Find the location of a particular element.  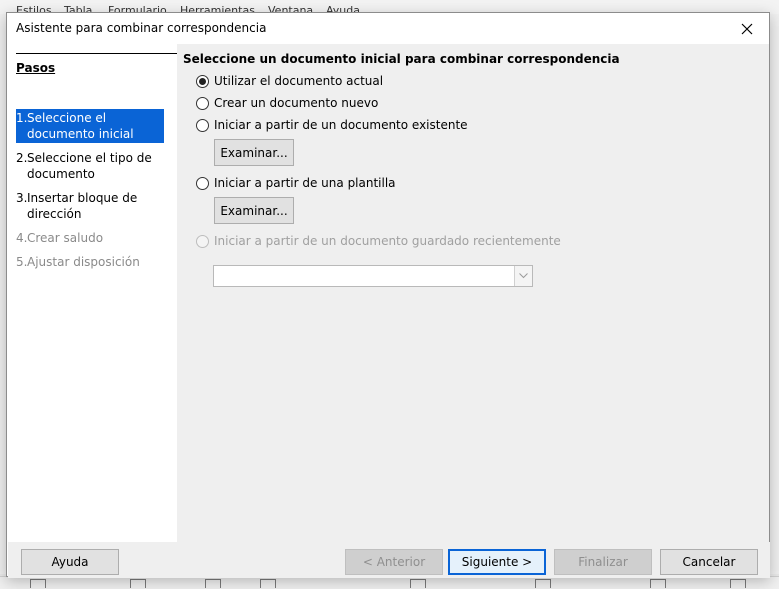

background-right-edge is located at coordinates (774, 294).